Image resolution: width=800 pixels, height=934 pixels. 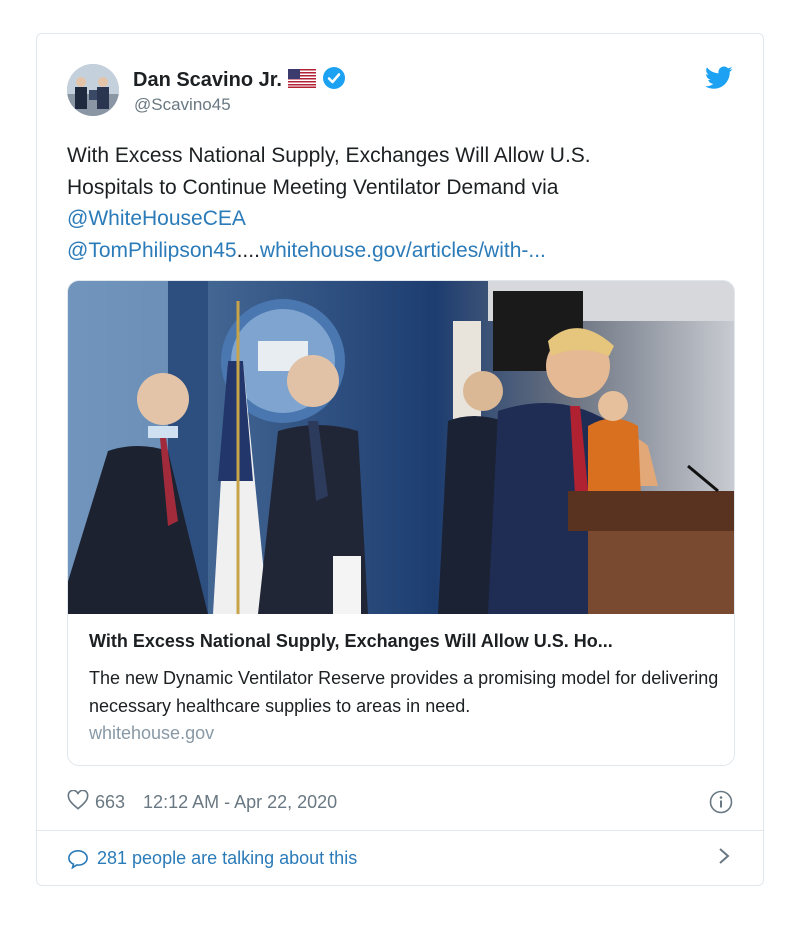 I want to click on comment-icon, so click(x=78, y=859).